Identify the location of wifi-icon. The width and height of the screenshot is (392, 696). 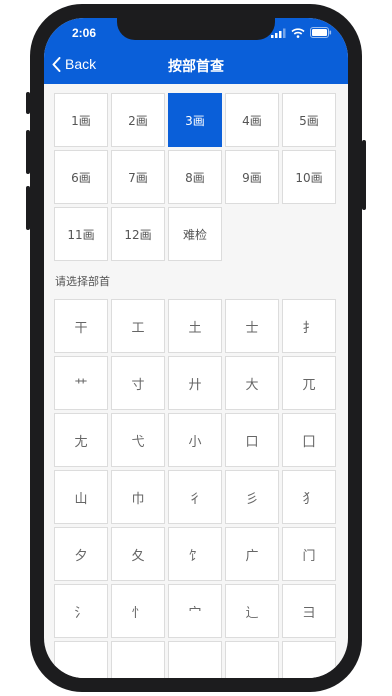
(298, 32).